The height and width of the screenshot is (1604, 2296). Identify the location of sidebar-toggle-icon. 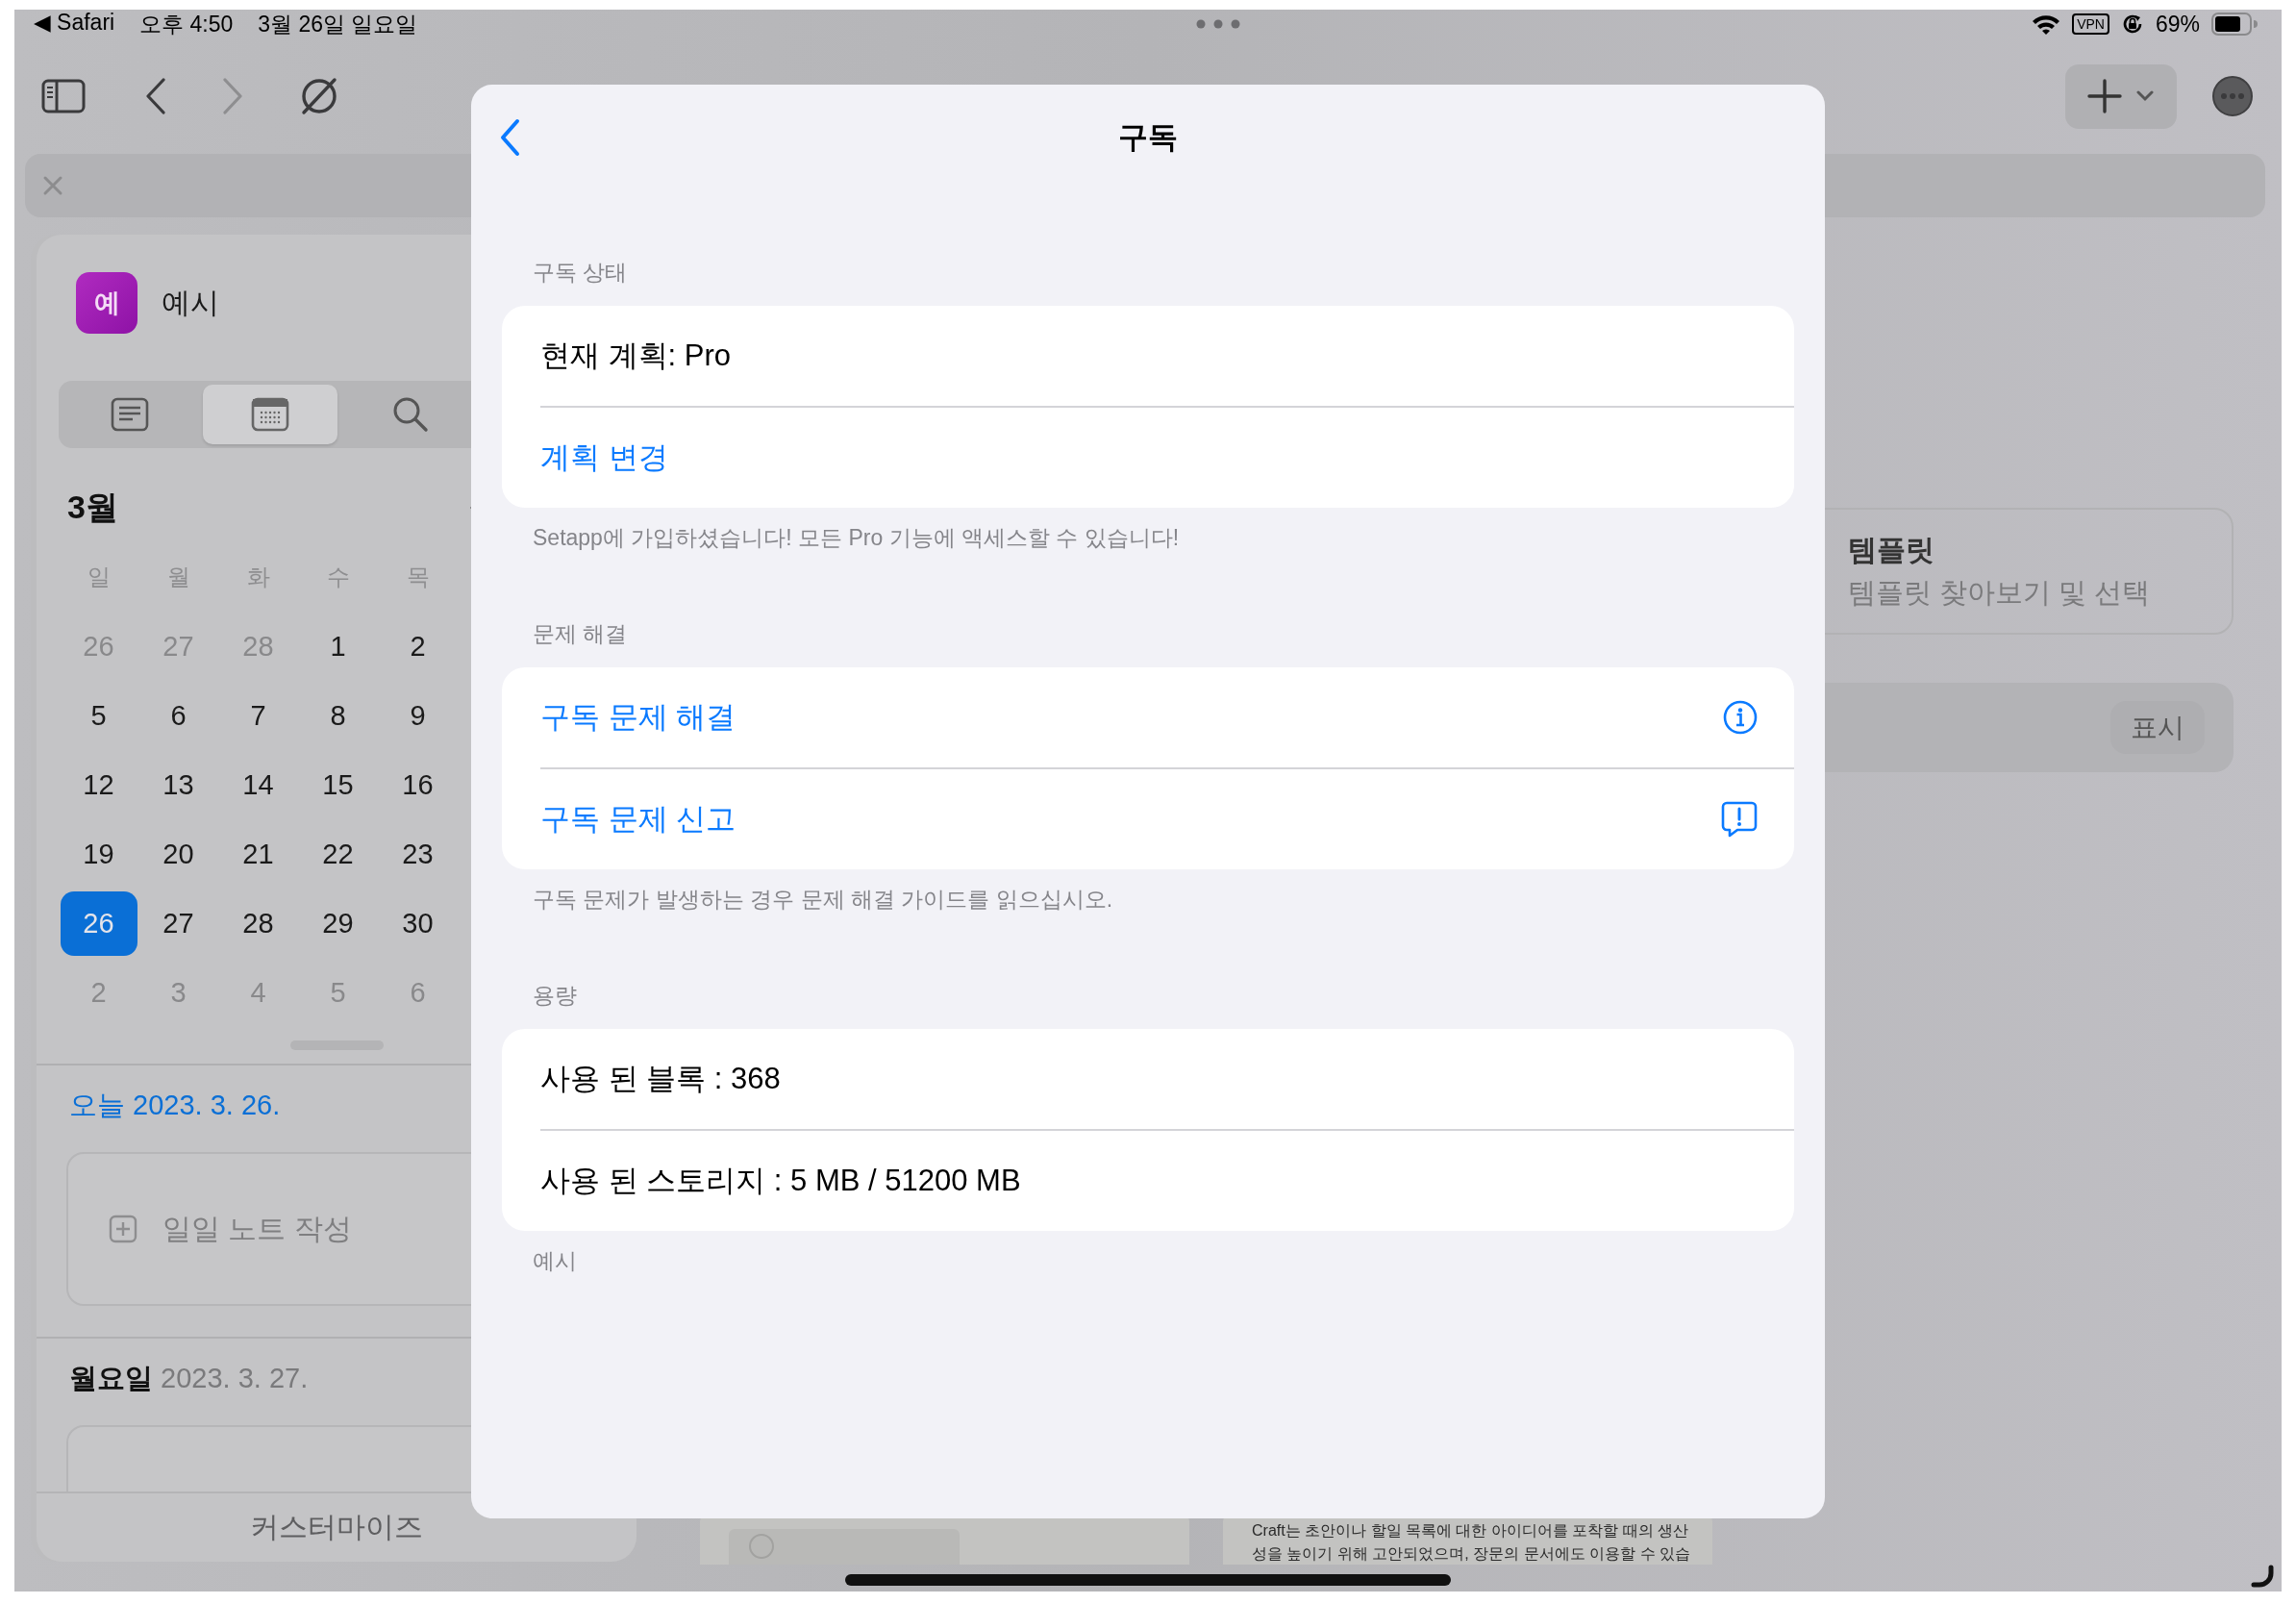
(63, 96).